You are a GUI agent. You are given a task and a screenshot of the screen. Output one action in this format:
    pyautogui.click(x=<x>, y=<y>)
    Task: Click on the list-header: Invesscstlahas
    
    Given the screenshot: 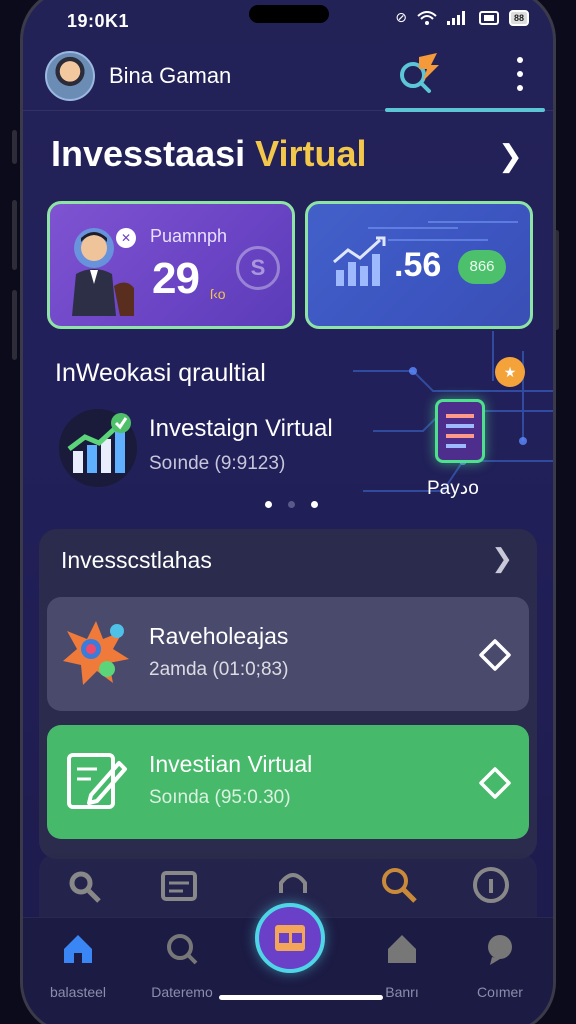 What is the action you would take?
    pyautogui.click(x=136, y=560)
    